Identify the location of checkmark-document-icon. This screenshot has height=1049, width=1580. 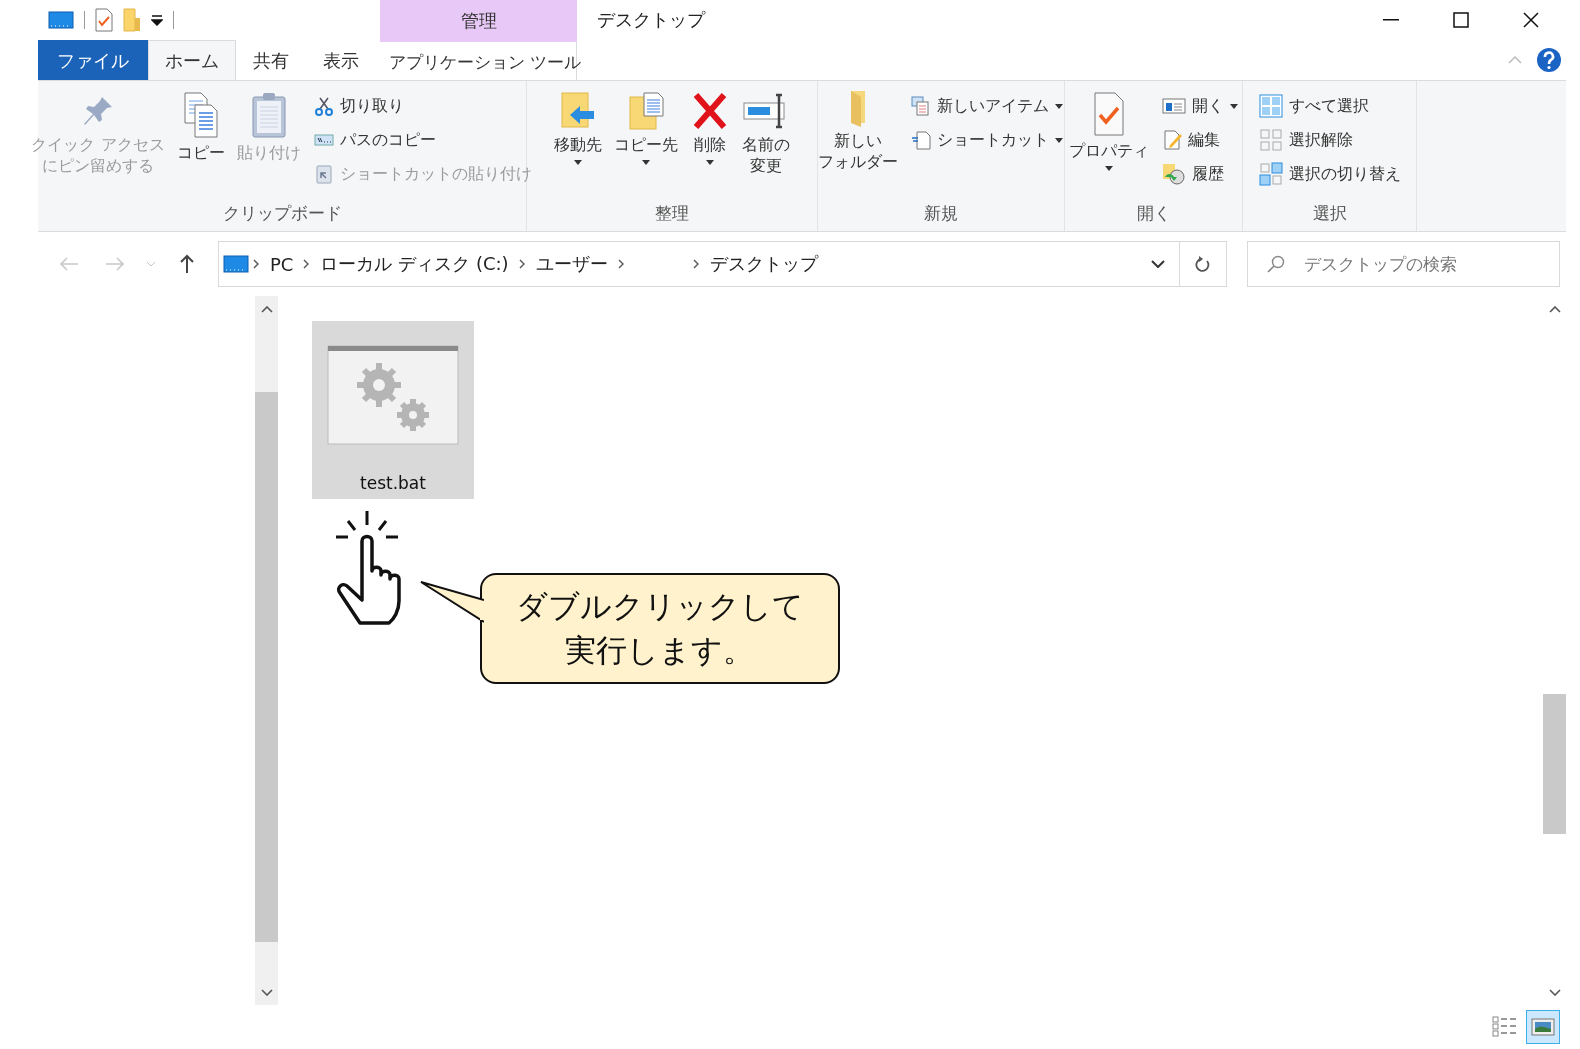
(104, 20).